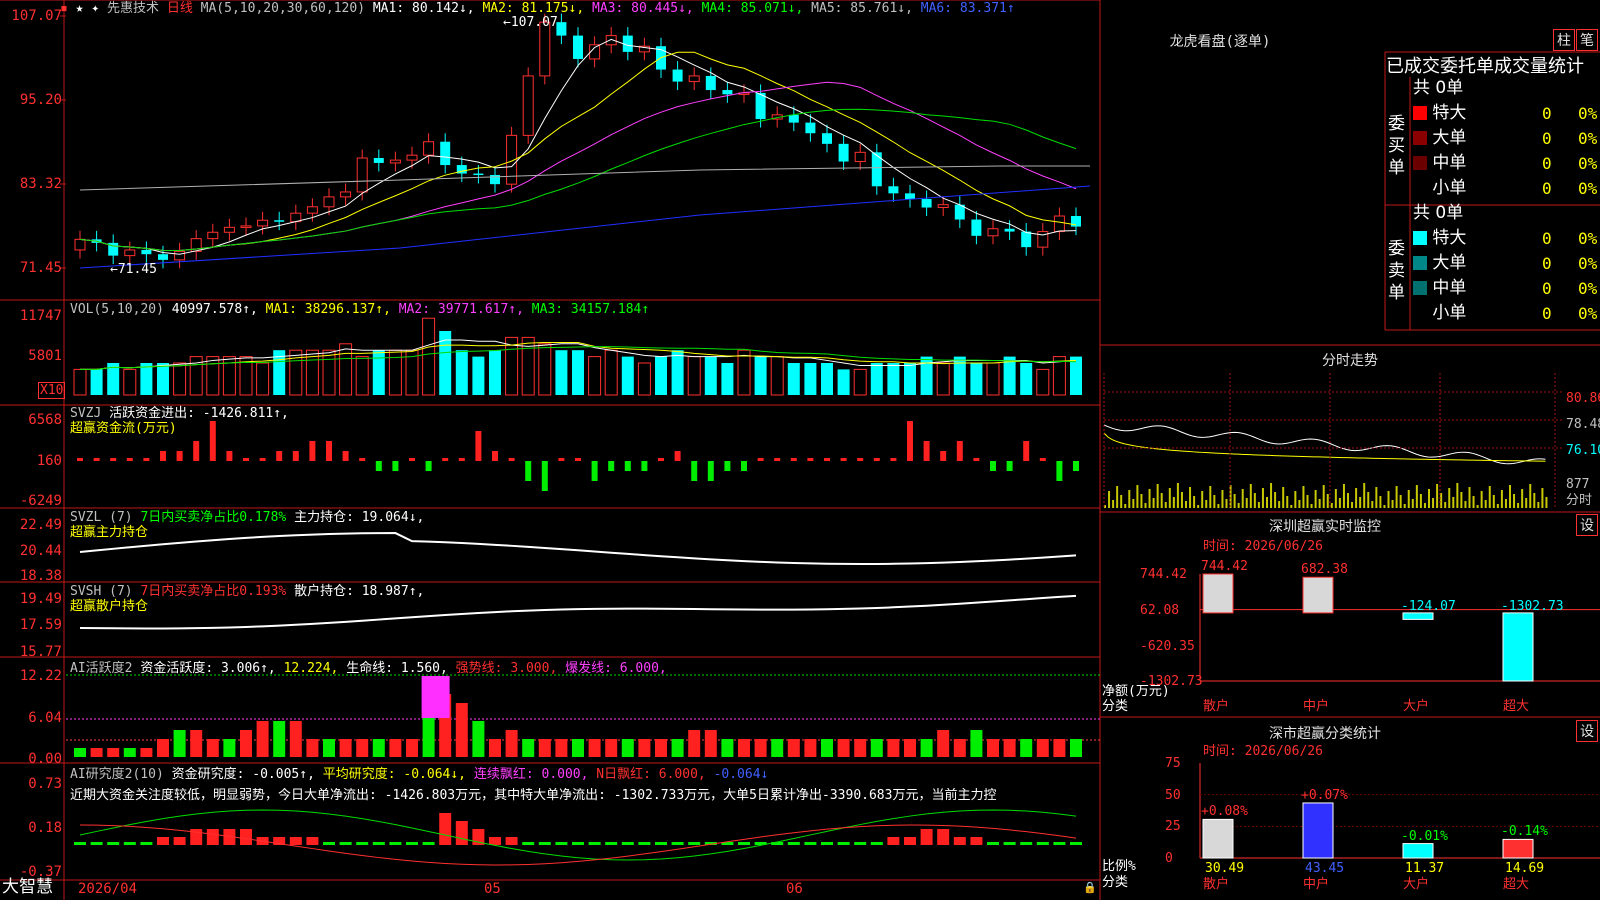 The width and height of the screenshot is (1600, 900). Describe the element at coordinates (1516, 706) in the screenshot. I see `monitor-category: 超大` at that location.